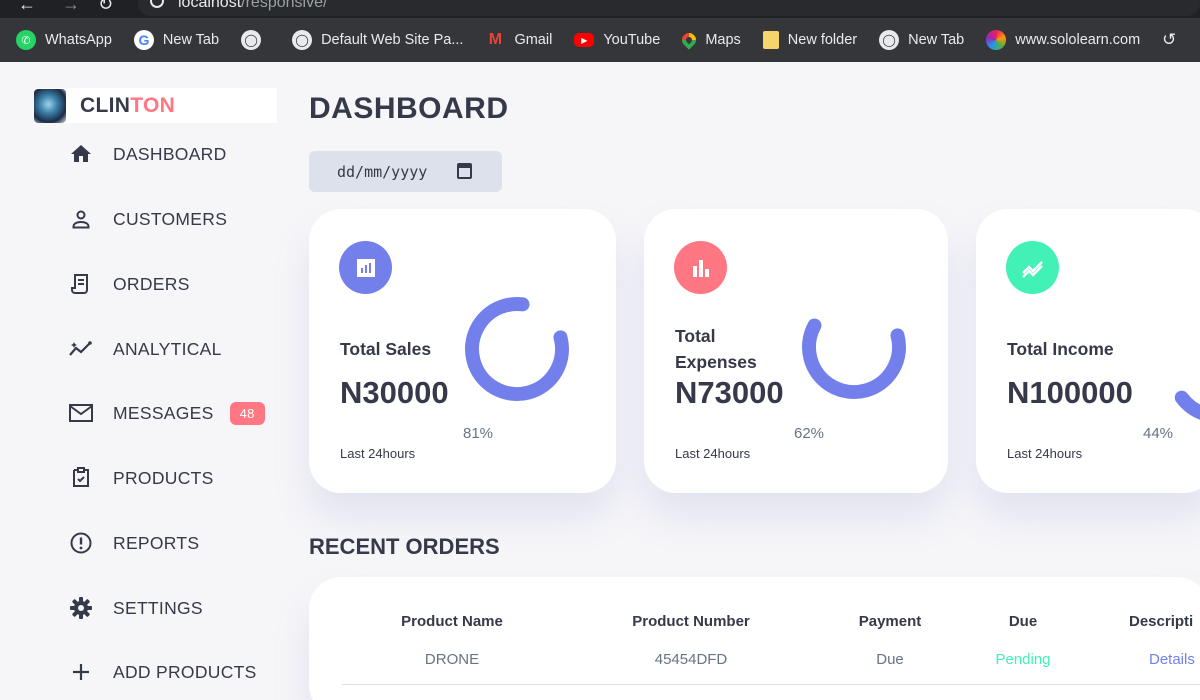 The image size is (1200, 700). What do you see at coordinates (695, 336) in the screenshot?
I see `card-label-line1: Total` at bounding box center [695, 336].